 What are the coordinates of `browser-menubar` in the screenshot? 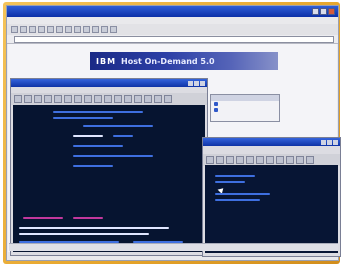 It's located at (172, 20).